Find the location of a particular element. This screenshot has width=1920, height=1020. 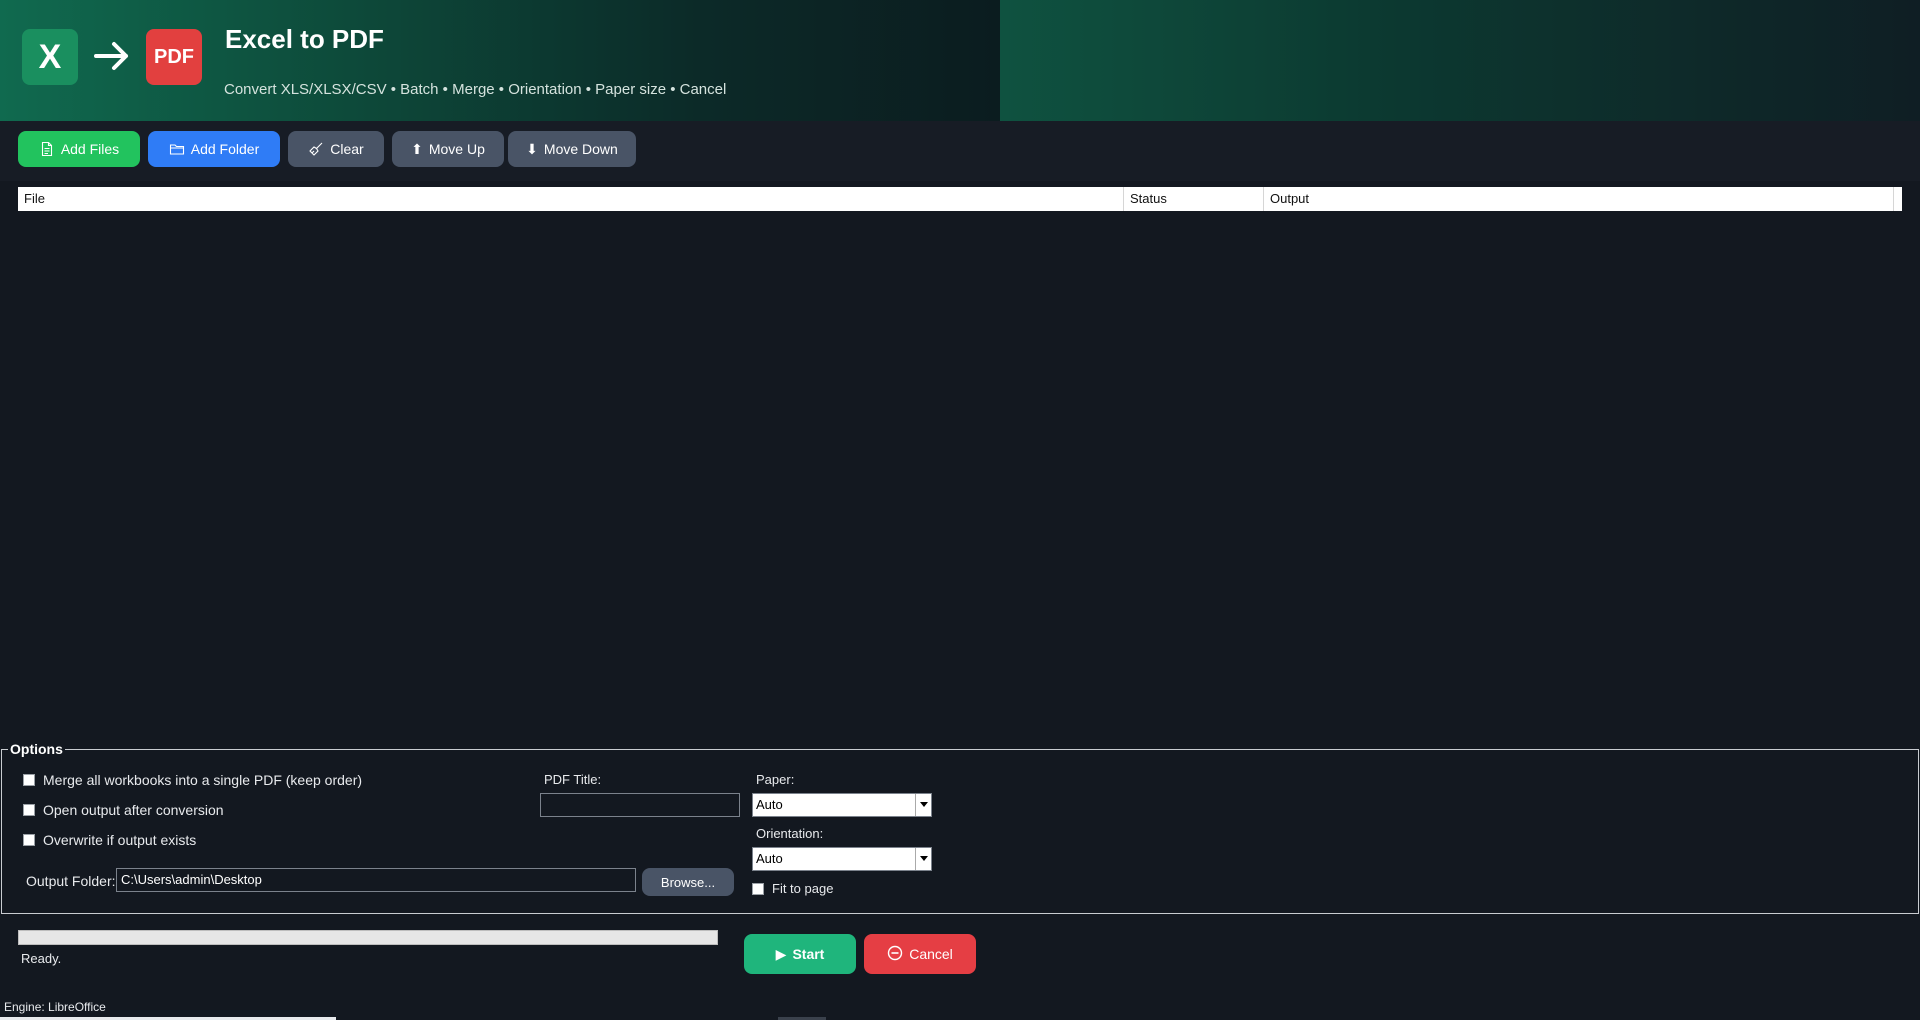

options-legend: Options is located at coordinates (36, 749).